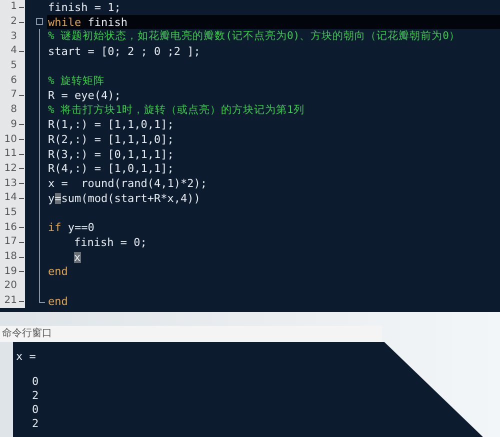 This screenshot has height=437, width=500. I want to click on line-number: 16, so click(10, 227).